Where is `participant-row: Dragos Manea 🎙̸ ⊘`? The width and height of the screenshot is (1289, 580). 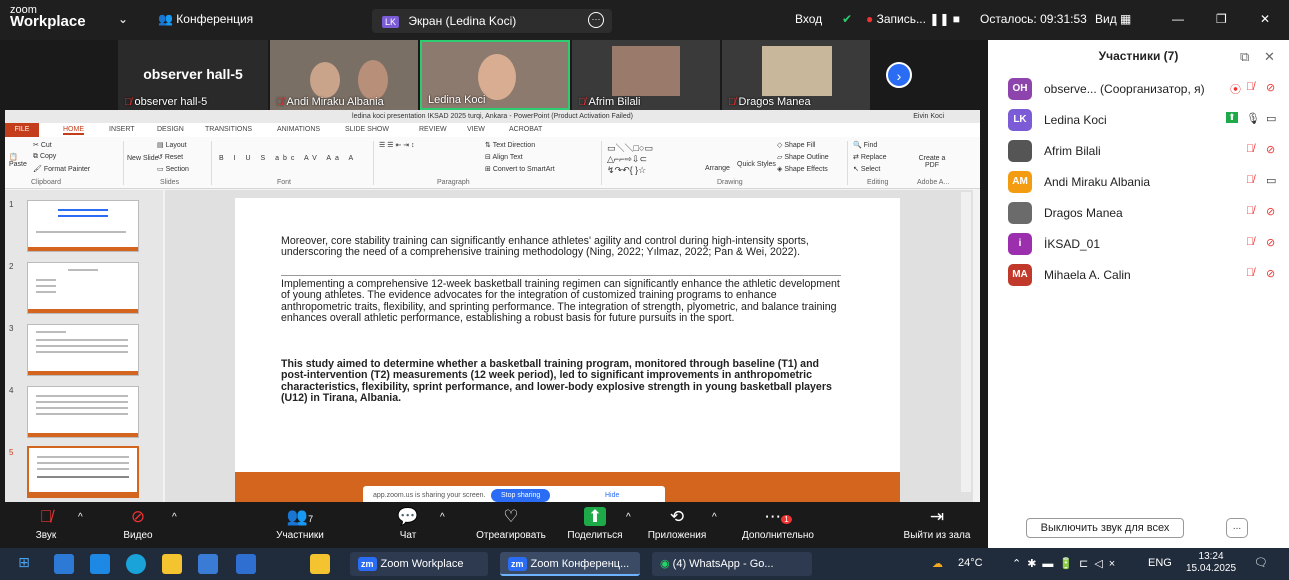
participant-row: Dragos Manea 🎙̸ ⊘ is located at coordinates (1138, 213).